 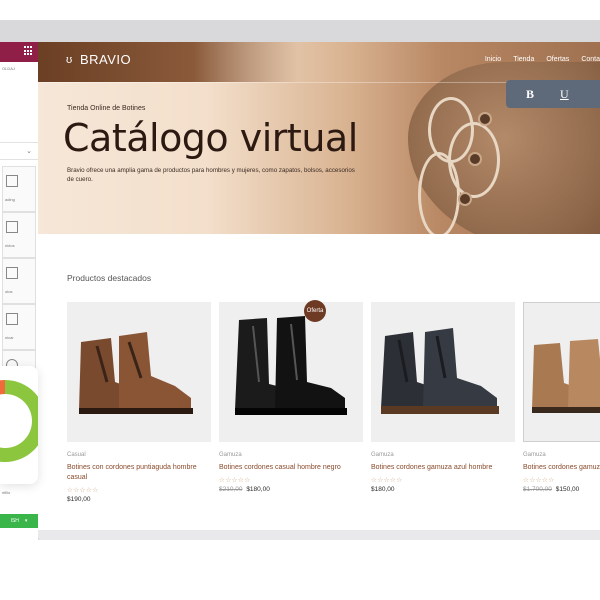 I want to click on product-price: $1.700,00 $150,00, so click(x=551, y=489).